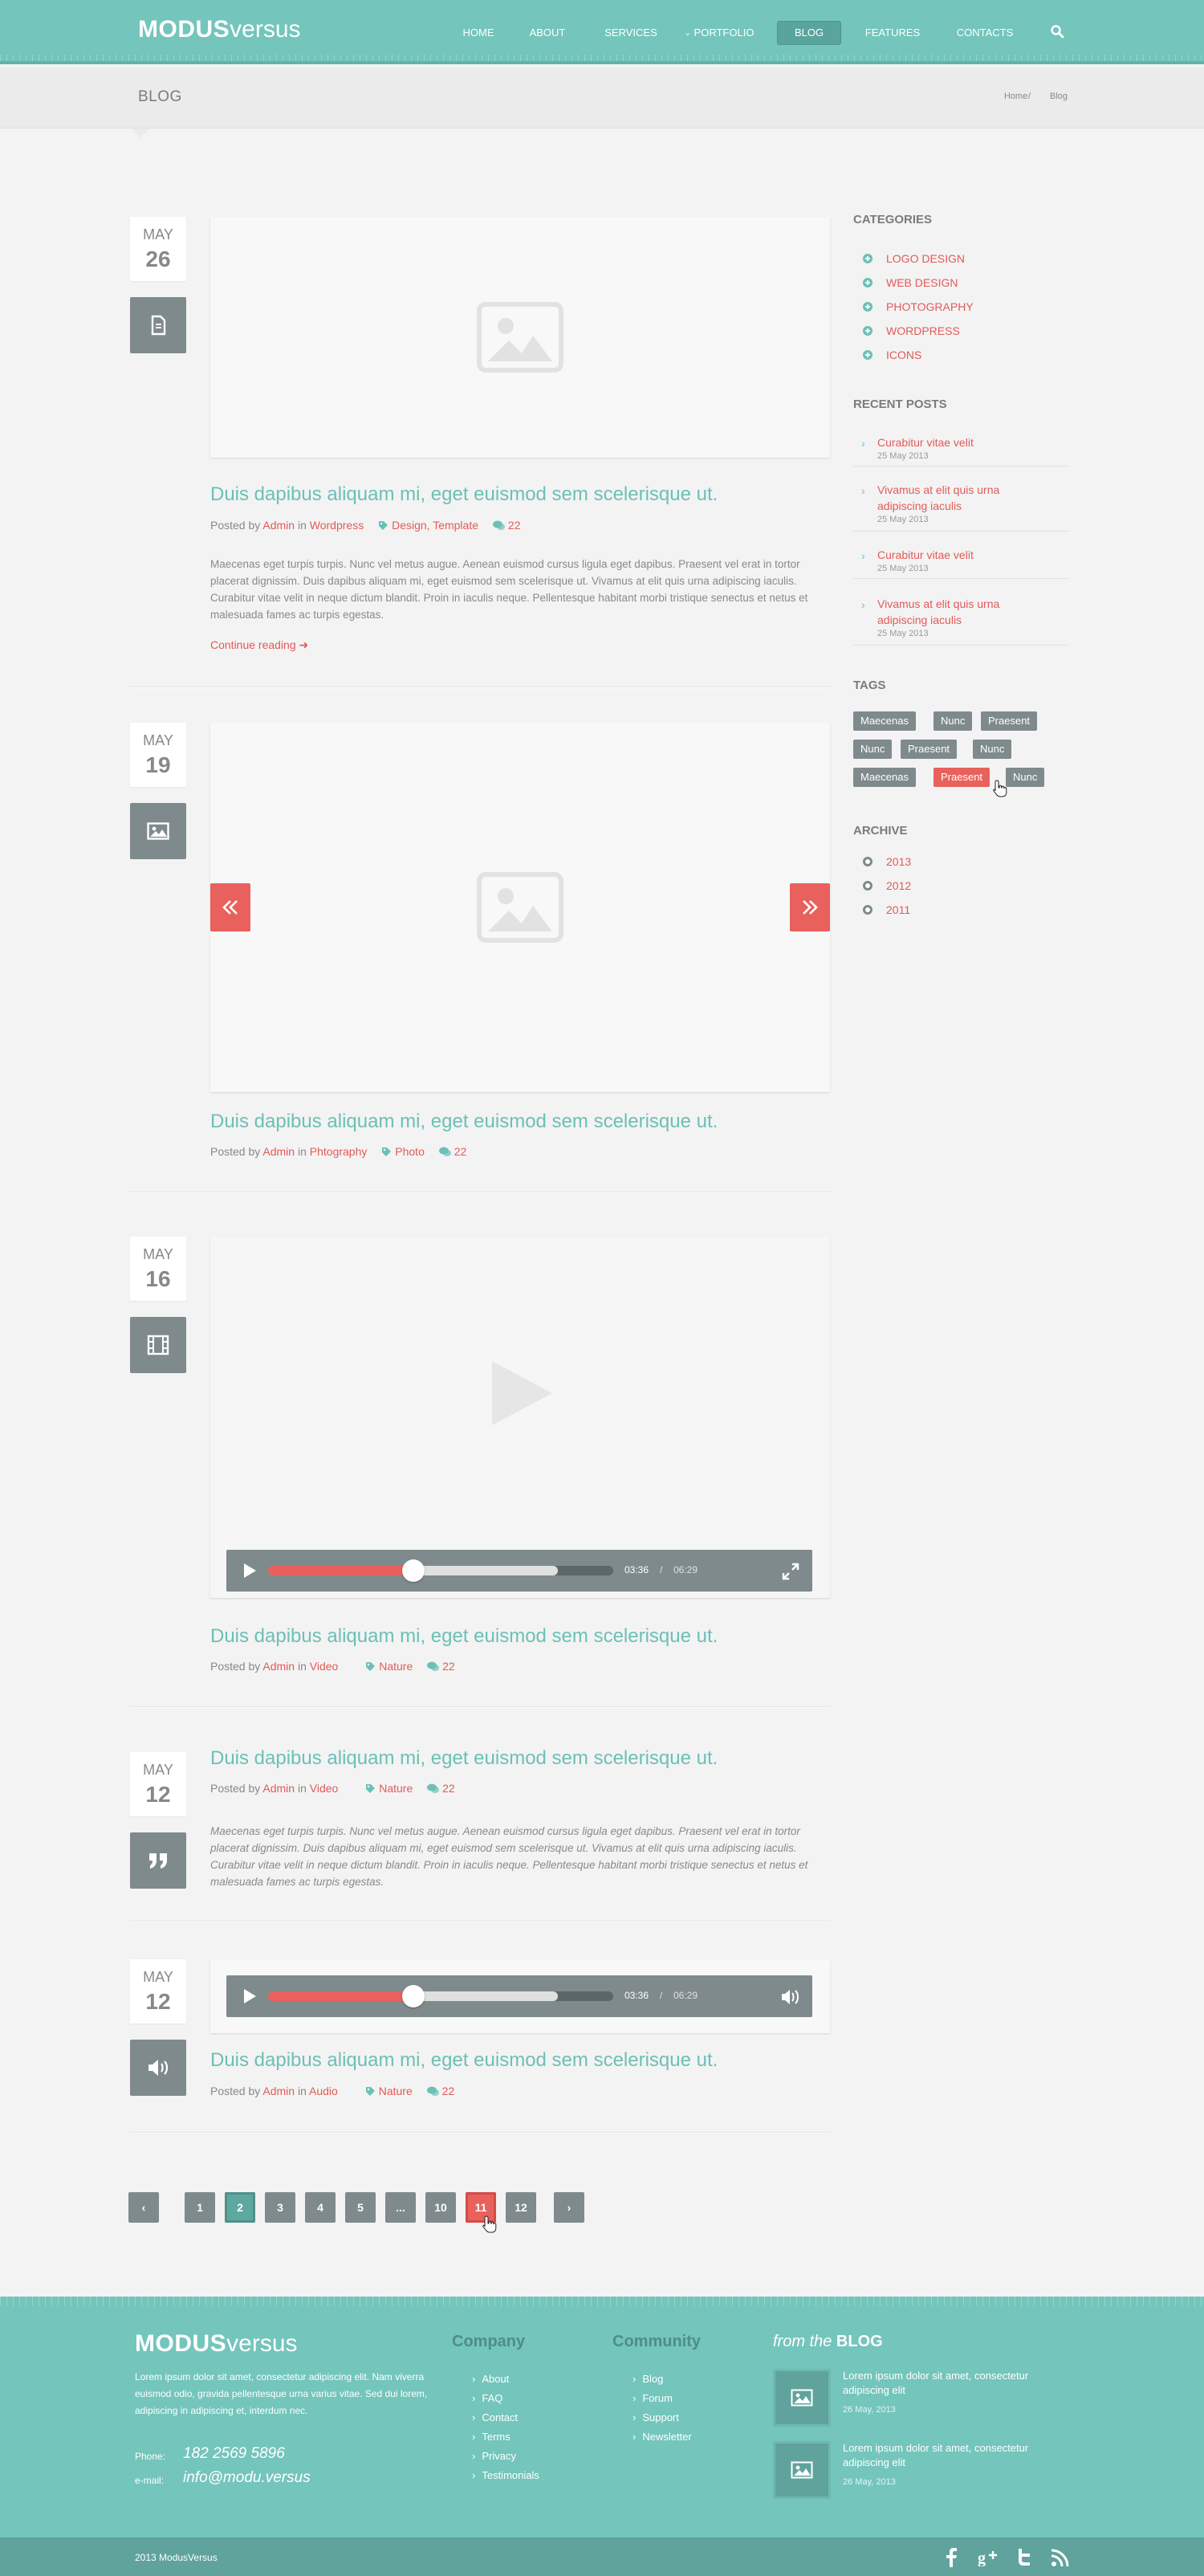  What do you see at coordinates (143, 2207) in the screenshot?
I see `pagination-prev-button: ‹` at bounding box center [143, 2207].